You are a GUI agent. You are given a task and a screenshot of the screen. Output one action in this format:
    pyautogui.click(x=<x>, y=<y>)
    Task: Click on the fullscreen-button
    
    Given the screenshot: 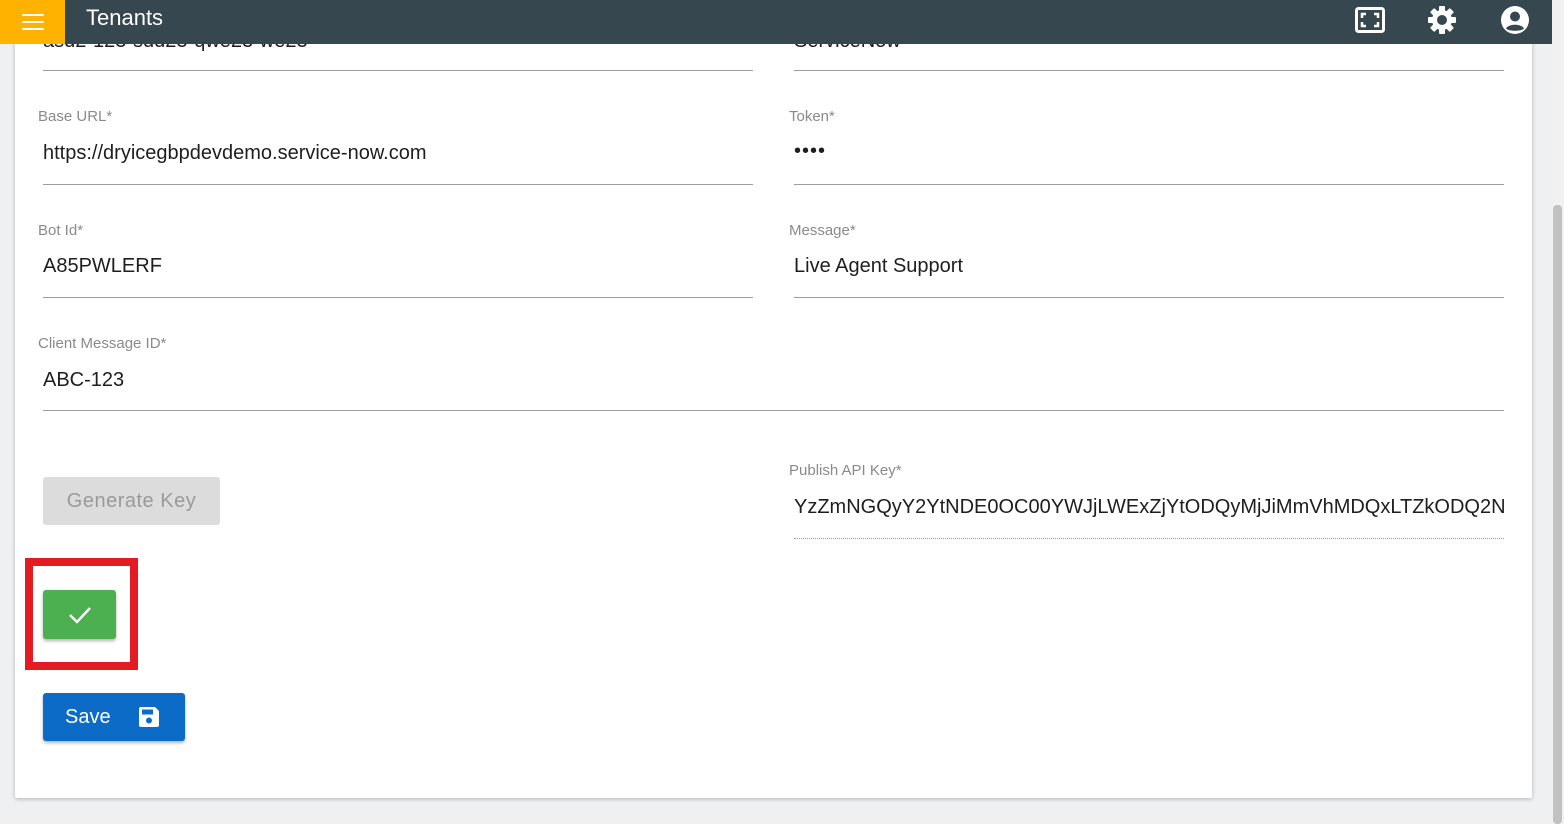 What is the action you would take?
    pyautogui.click(x=1370, y=20)
    